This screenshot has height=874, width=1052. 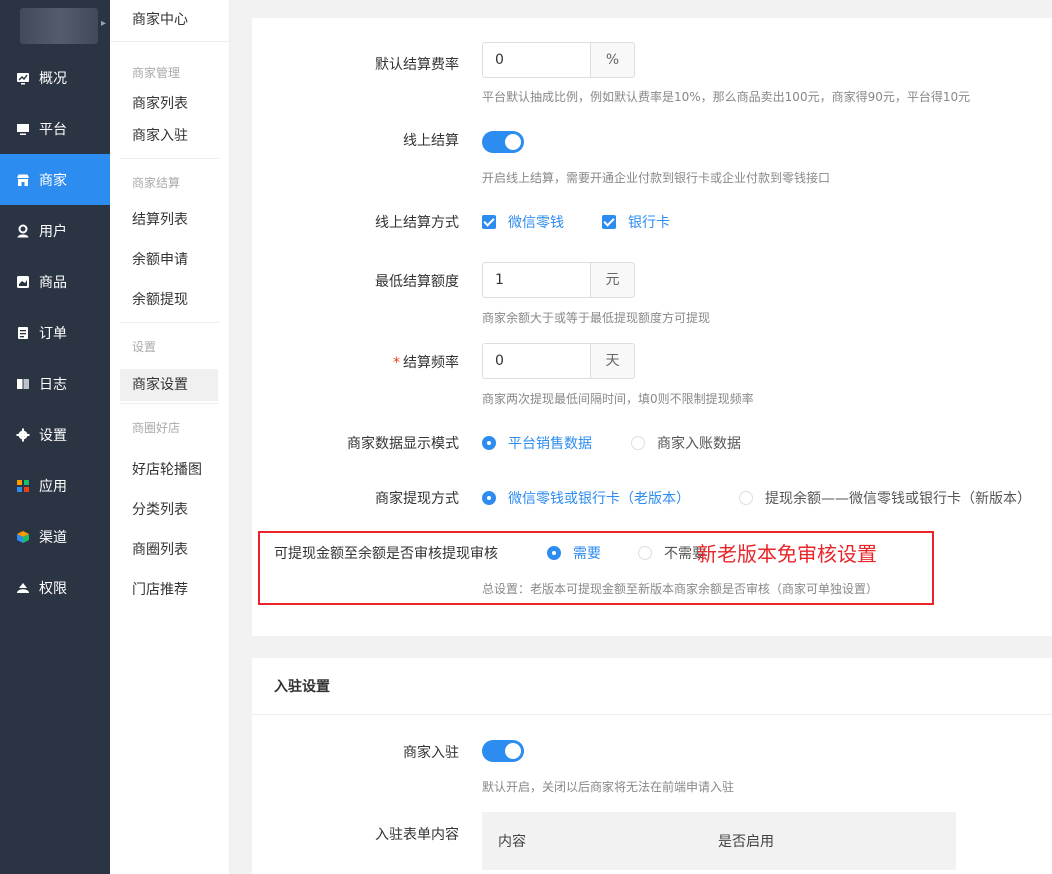 I want to click on online-settle-hint: 开启线上结算，需要开通企业付款到银行卡或企业付款到零钱接口, so click(x=656, y=178).